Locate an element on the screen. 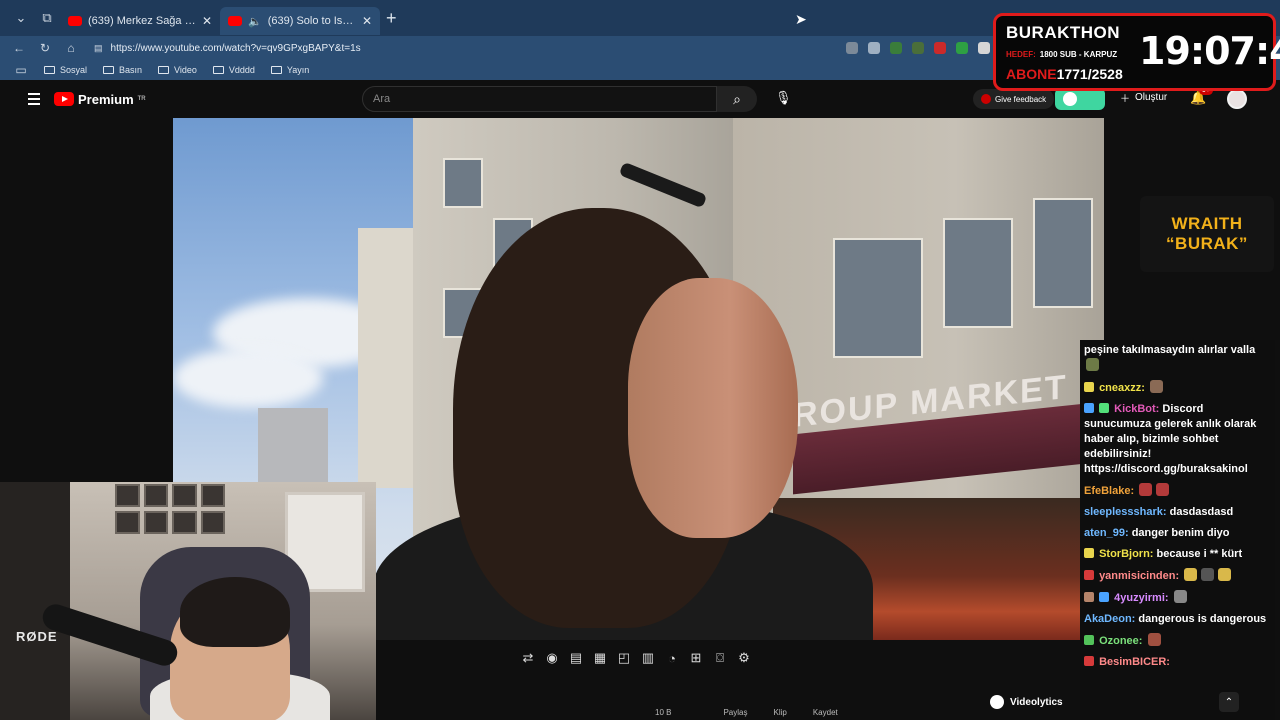 This screenshot has height=720, width=1280. microphone-icon: 🎙 is located at coordinates (783, 98).